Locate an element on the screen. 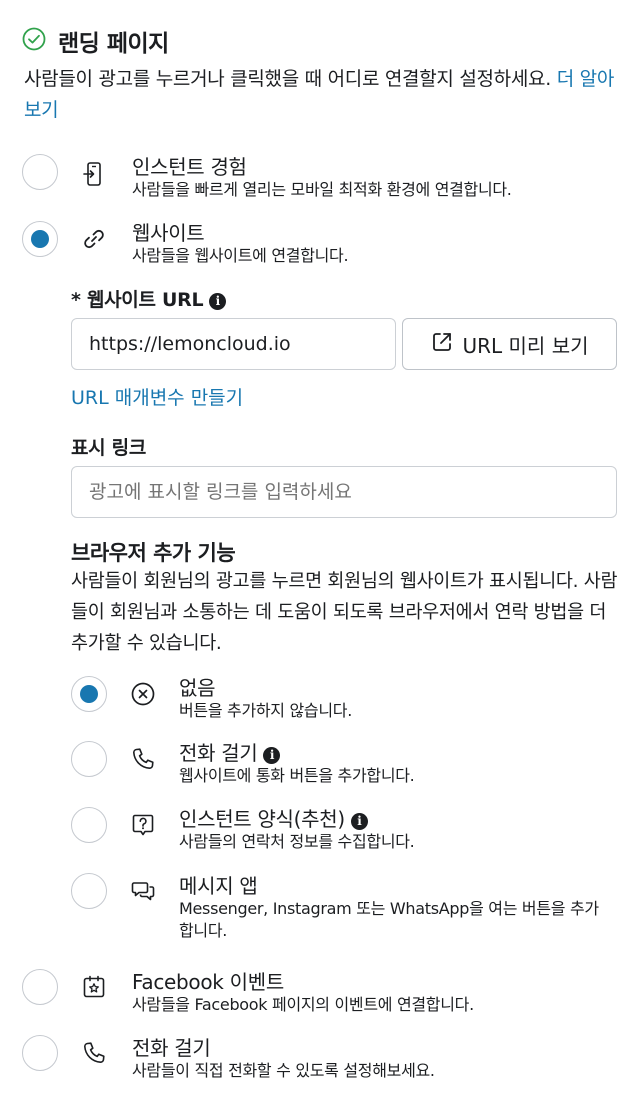 This screenshot has width=640, height=1119. addon-desc-instant-form: 사람들의 연락처 정보를 수집합니다. is located at coordinates (297, 841).